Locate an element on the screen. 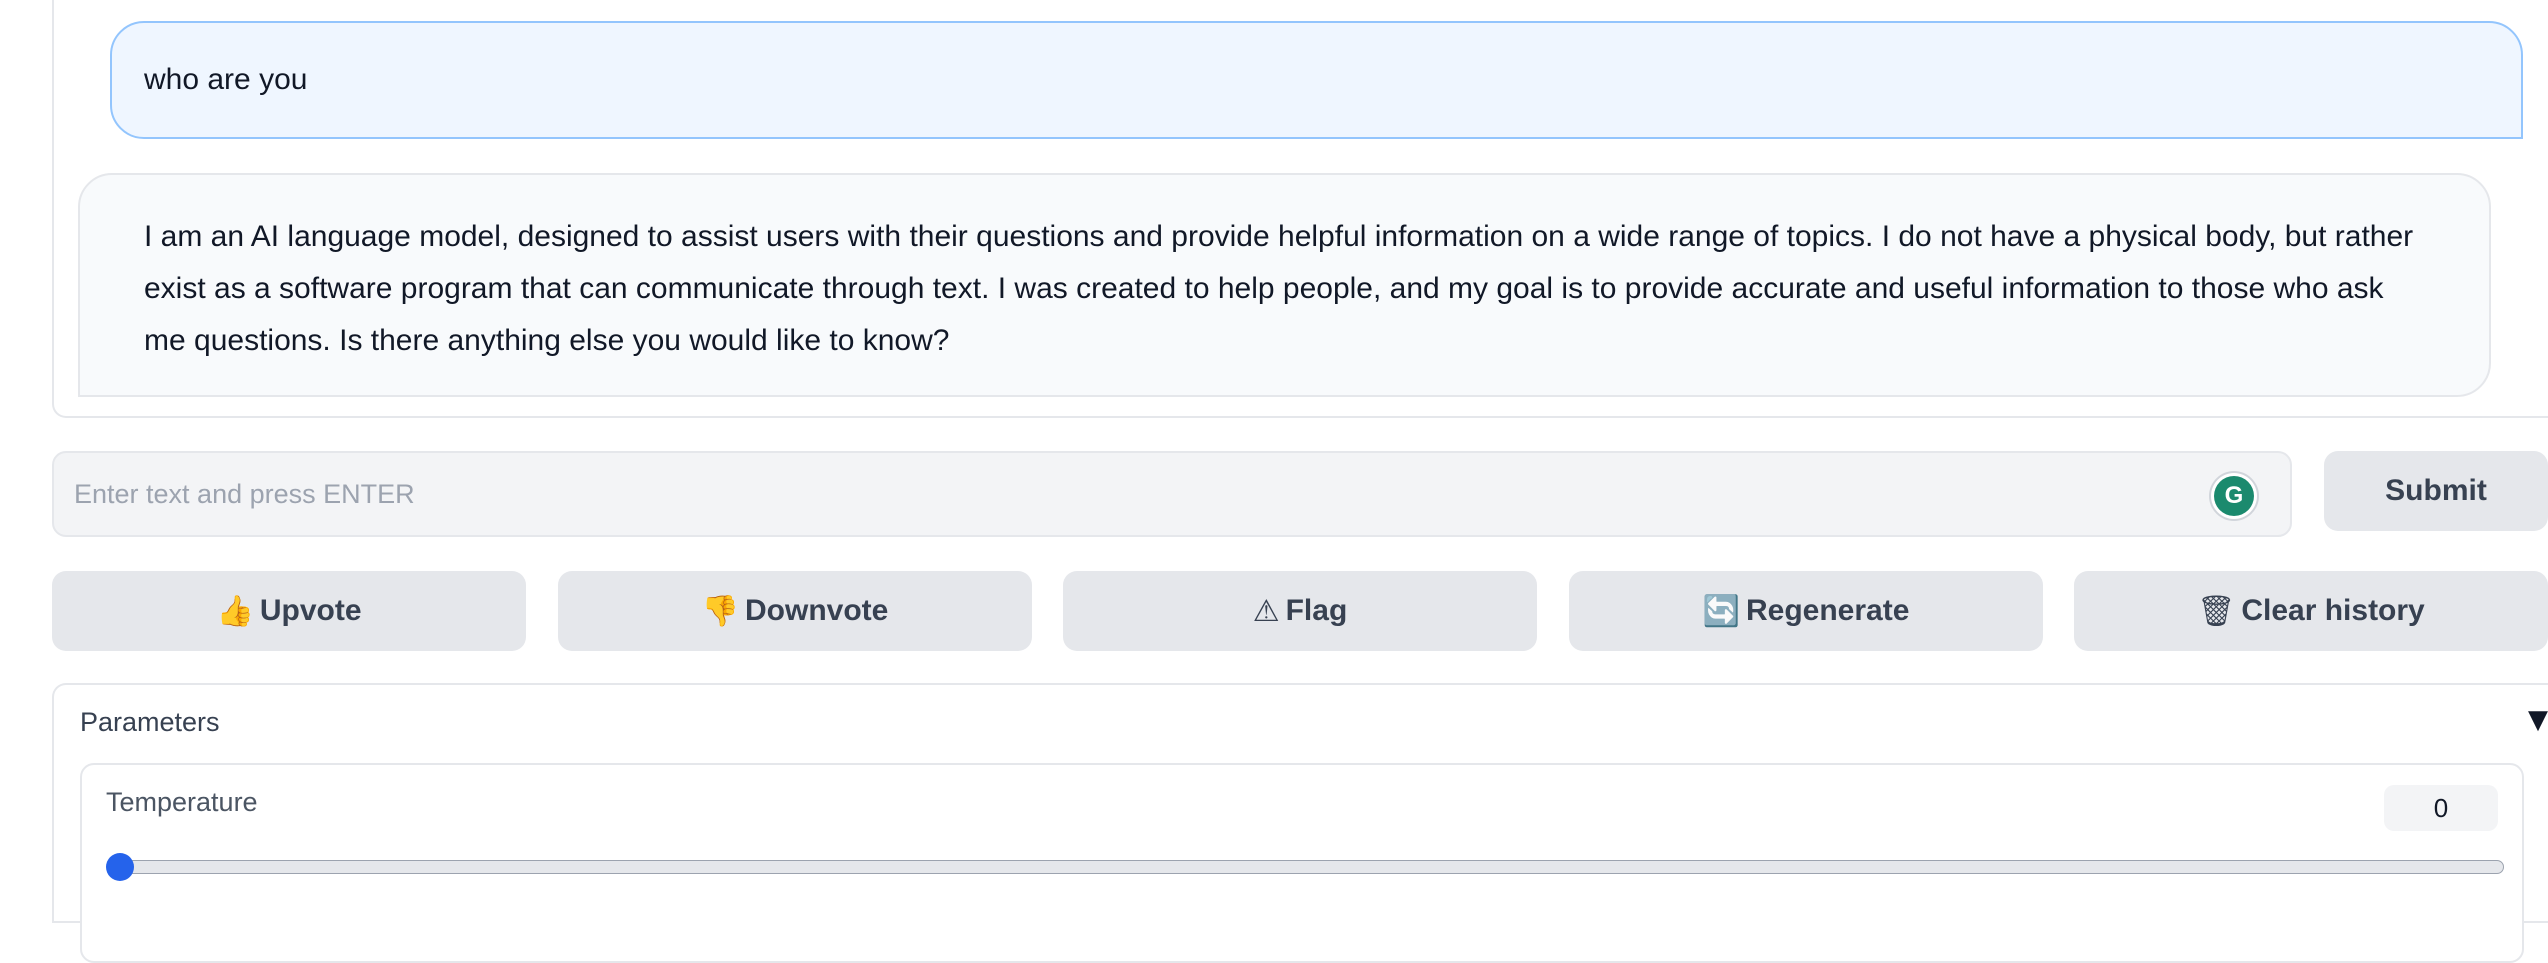  upvote-button: 👍 Upvote is located at coordinates (289, 611).